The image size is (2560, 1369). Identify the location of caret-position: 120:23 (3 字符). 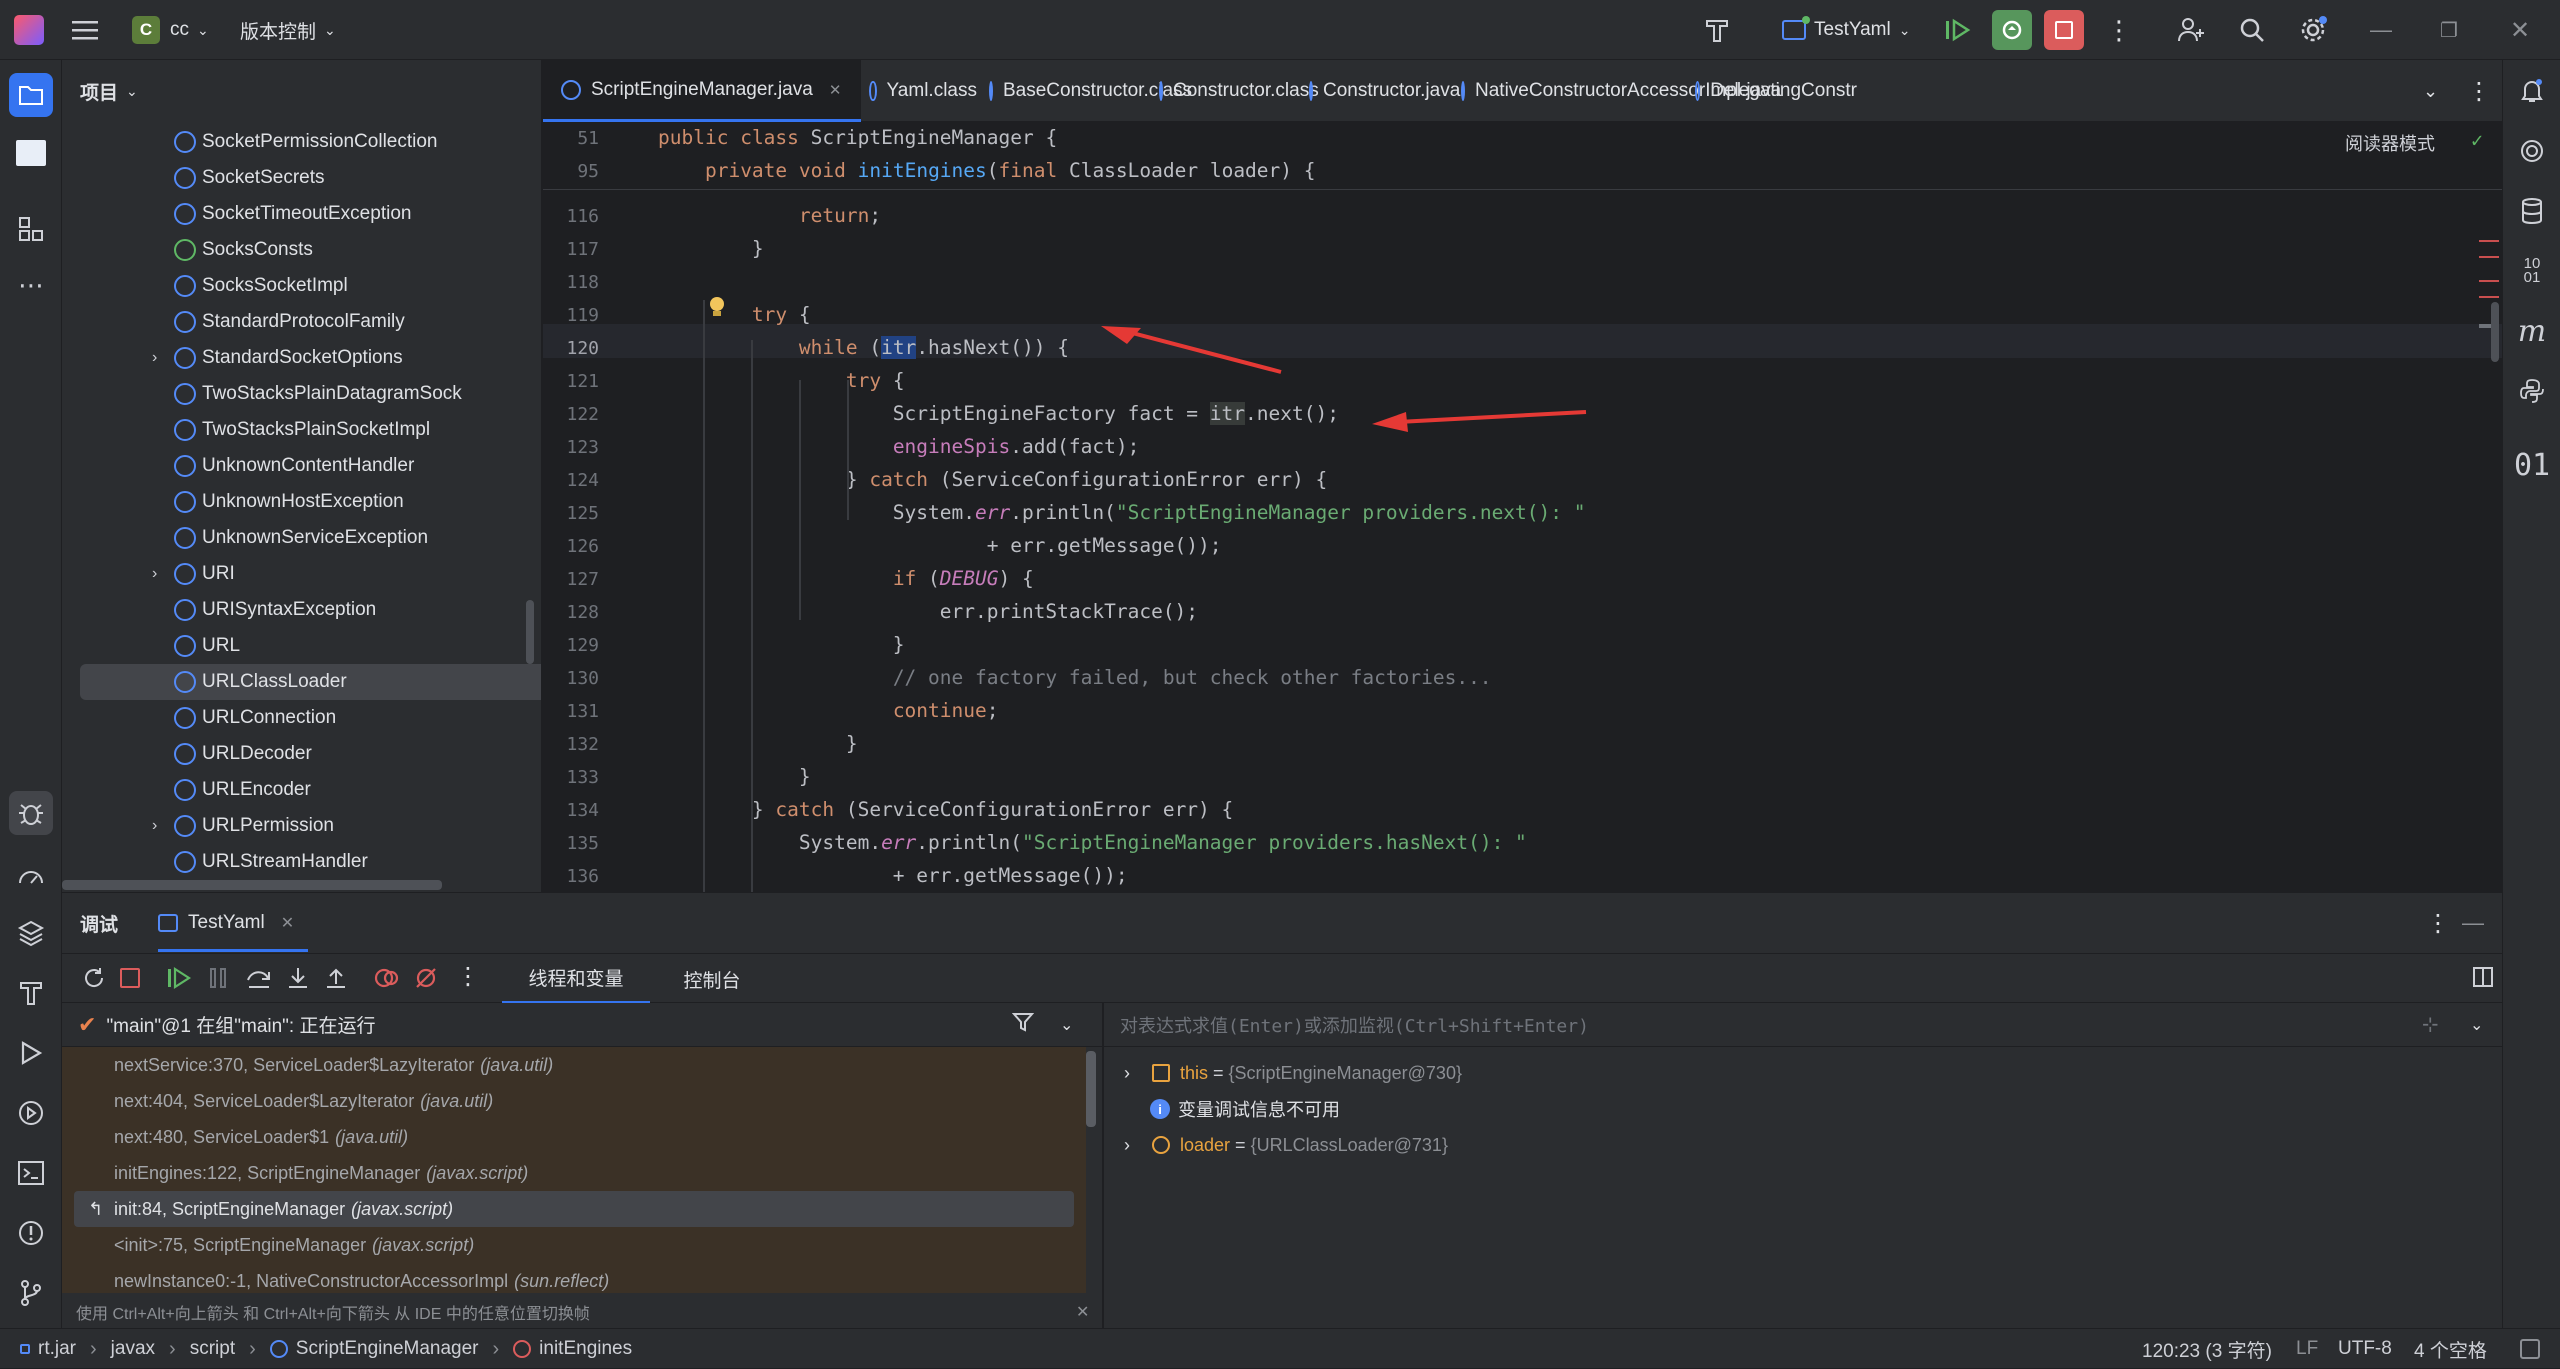
(2207, 1349).